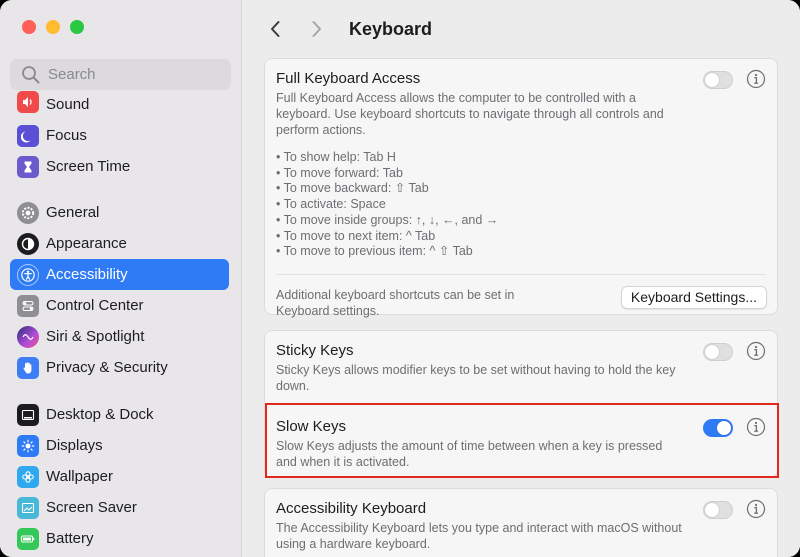 The image size is (800, 557). What do you see at coordinates (28, 414) in the screenshot?
I see `dock-icon` at bounding box center [28, 414].